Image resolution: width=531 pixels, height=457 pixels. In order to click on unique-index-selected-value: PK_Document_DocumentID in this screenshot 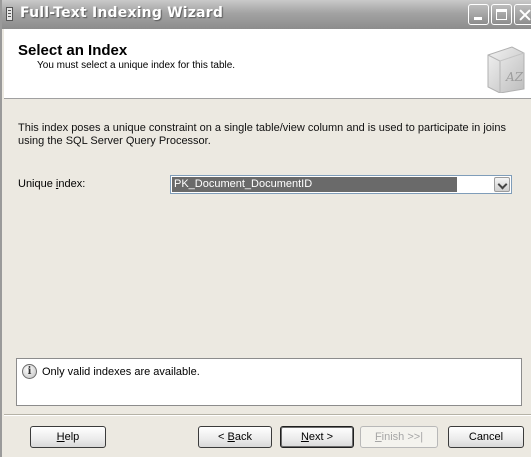, I will do `click(314, 184)`.